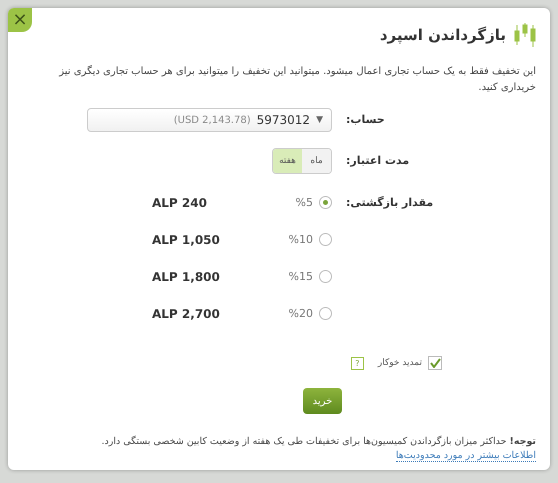 This screenshot has height=483, width=558. Describe the element at coordinates (186, 240) in the screenshot. I see `amount-text: ALP 1,050` at that location.